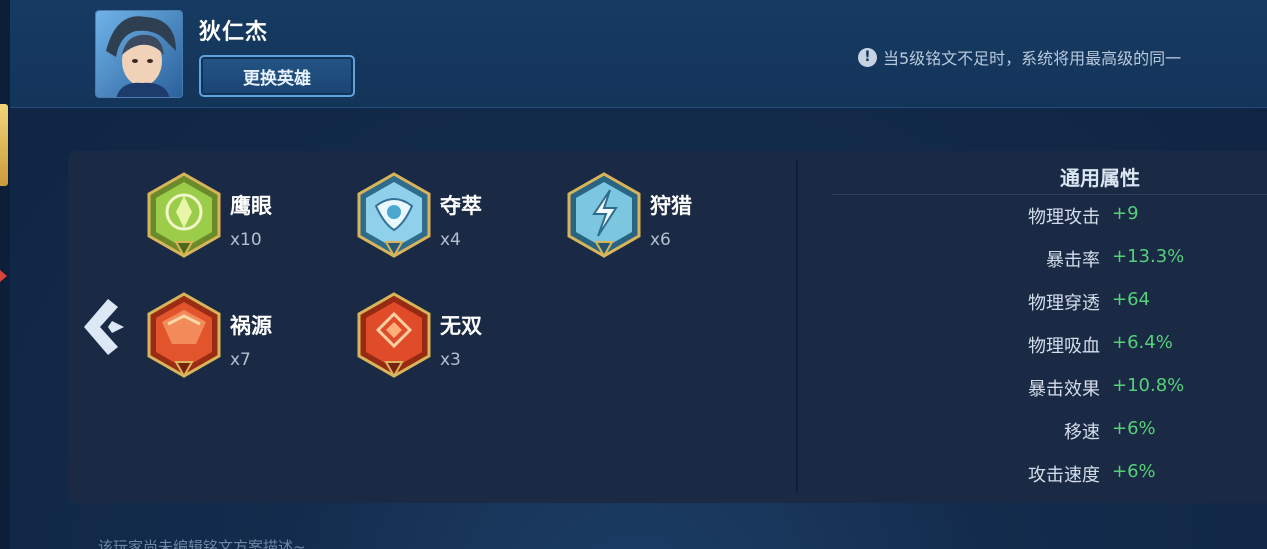 The image size is (1267, 549). What do you see at coordinates (450, 360) in the screenshot?
I see `rune-count: x3` at bounding box center [450, 360].